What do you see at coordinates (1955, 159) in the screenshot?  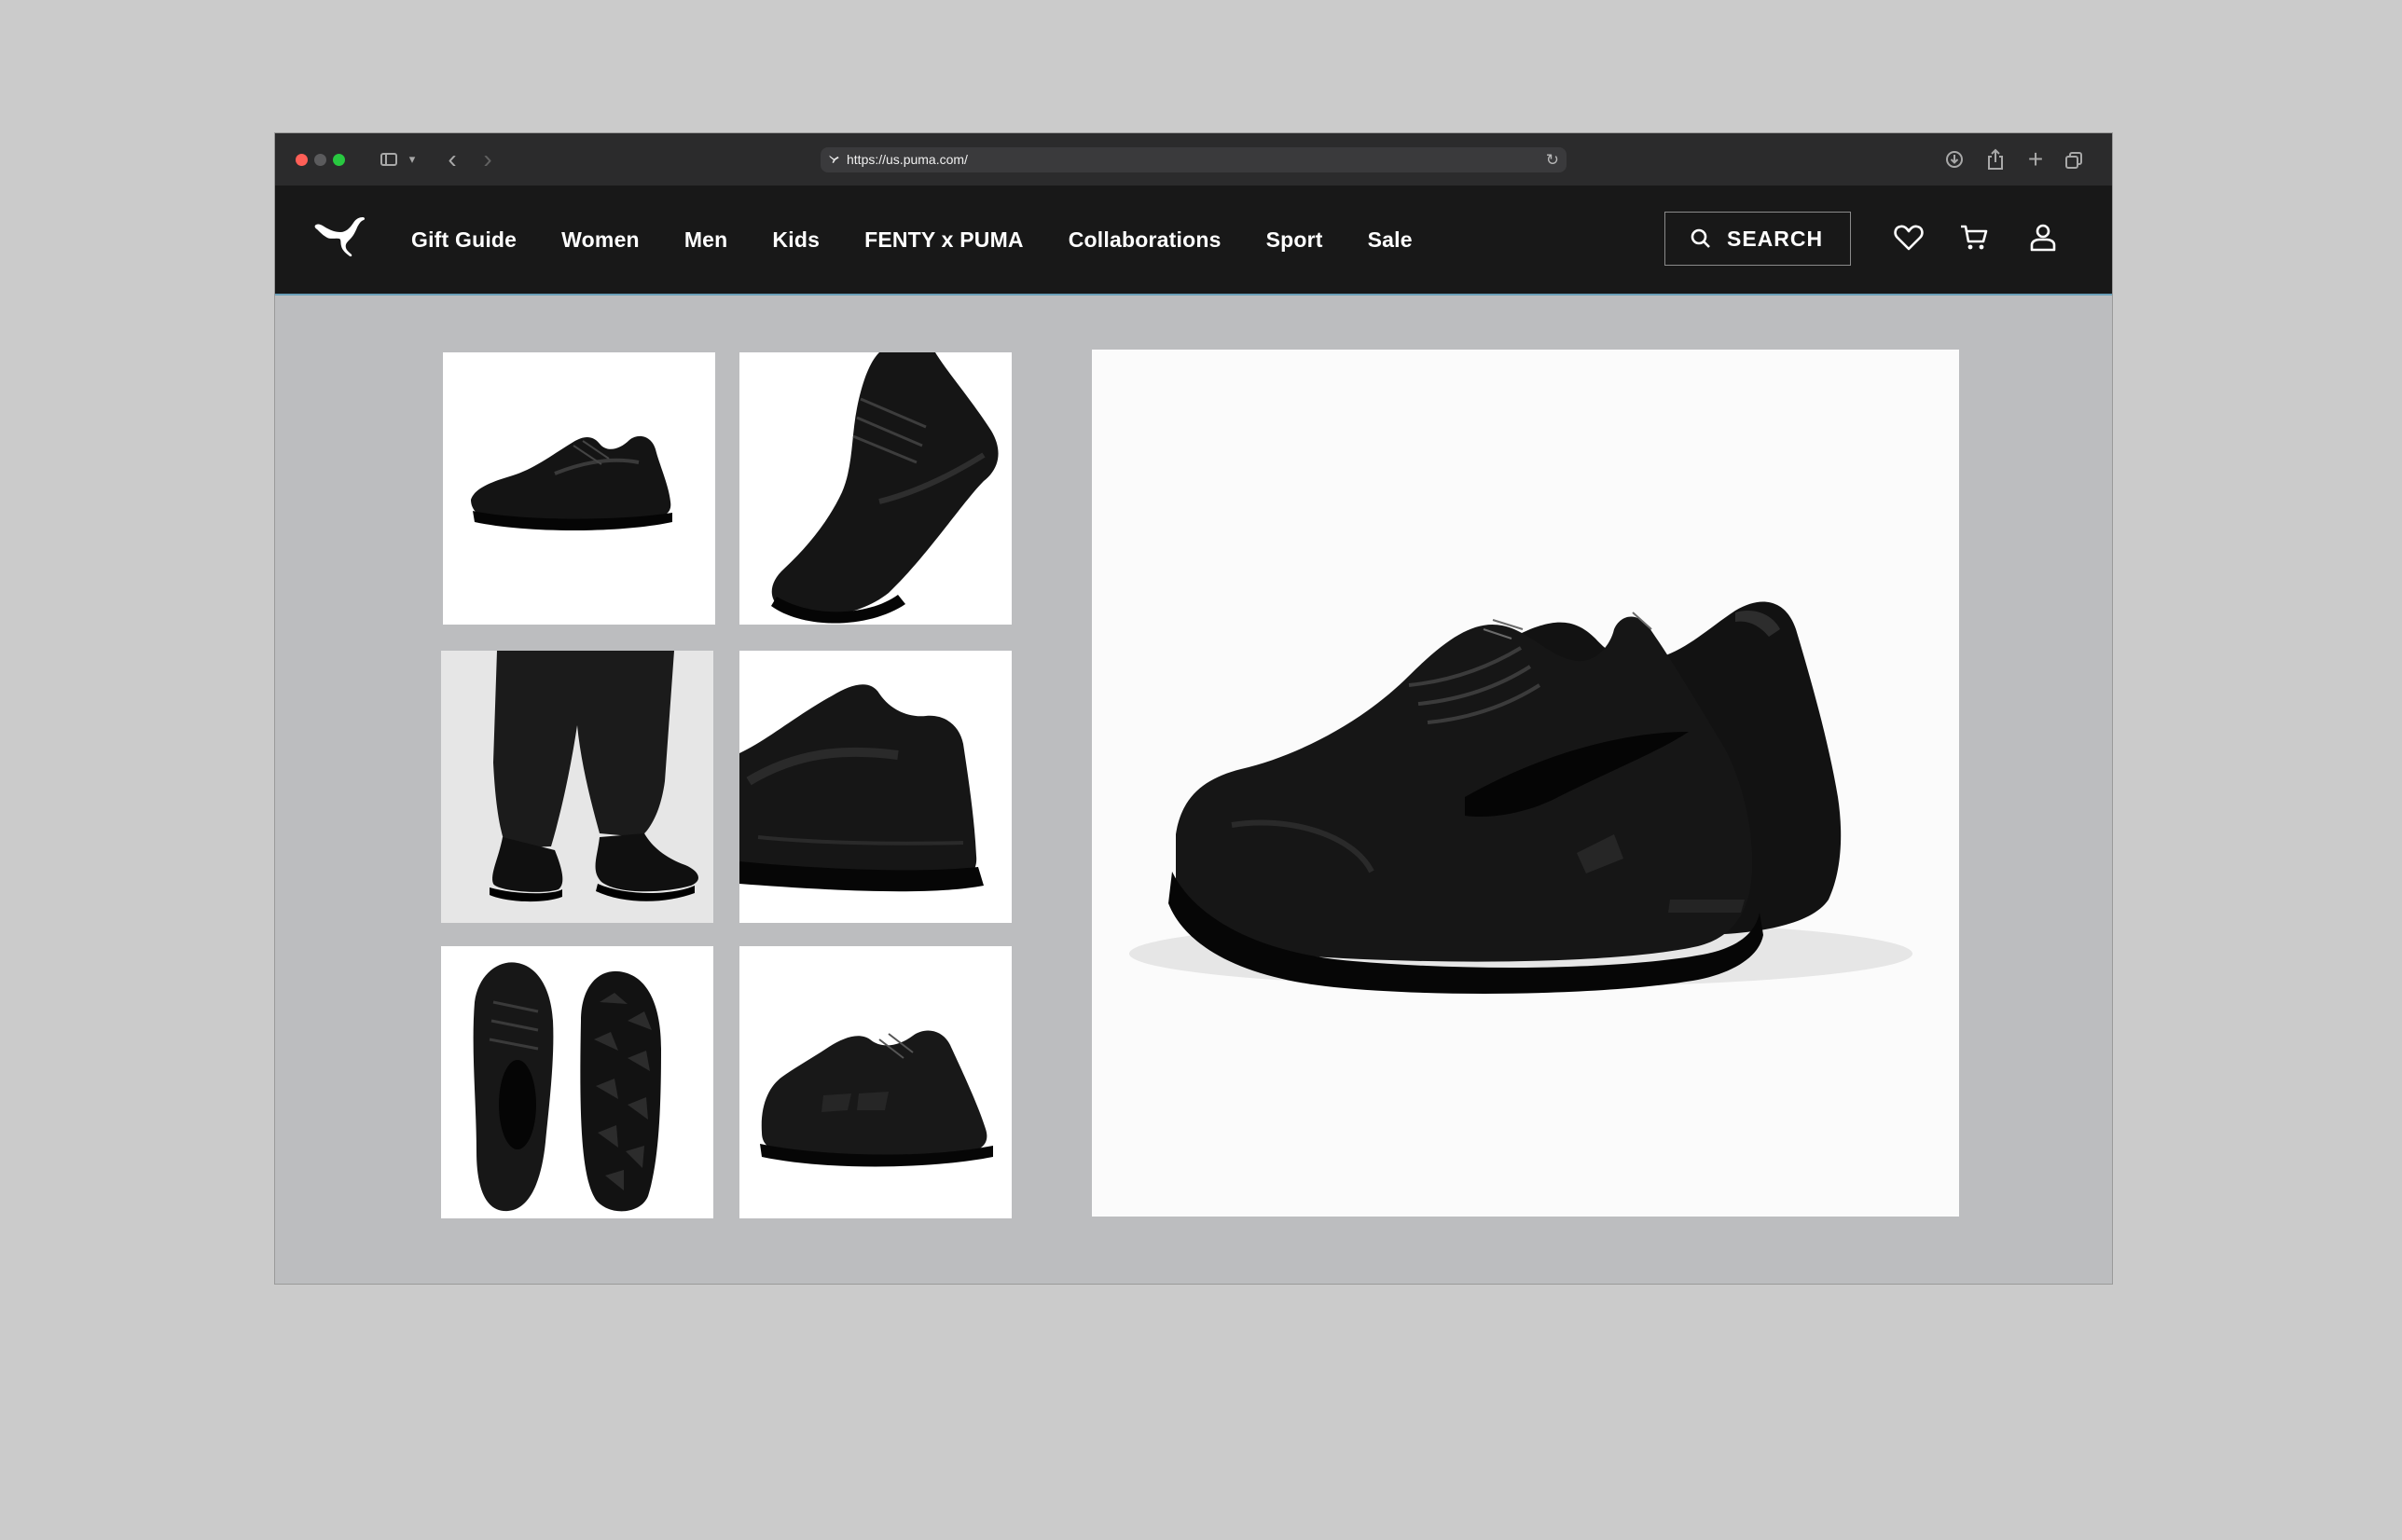 I see `download-icon` at bounding box center [1955, 159].